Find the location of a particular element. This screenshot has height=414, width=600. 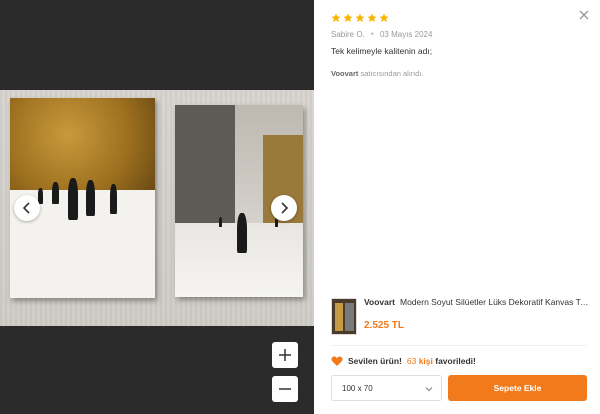

heart-icon is located at coordinates (337, 361).